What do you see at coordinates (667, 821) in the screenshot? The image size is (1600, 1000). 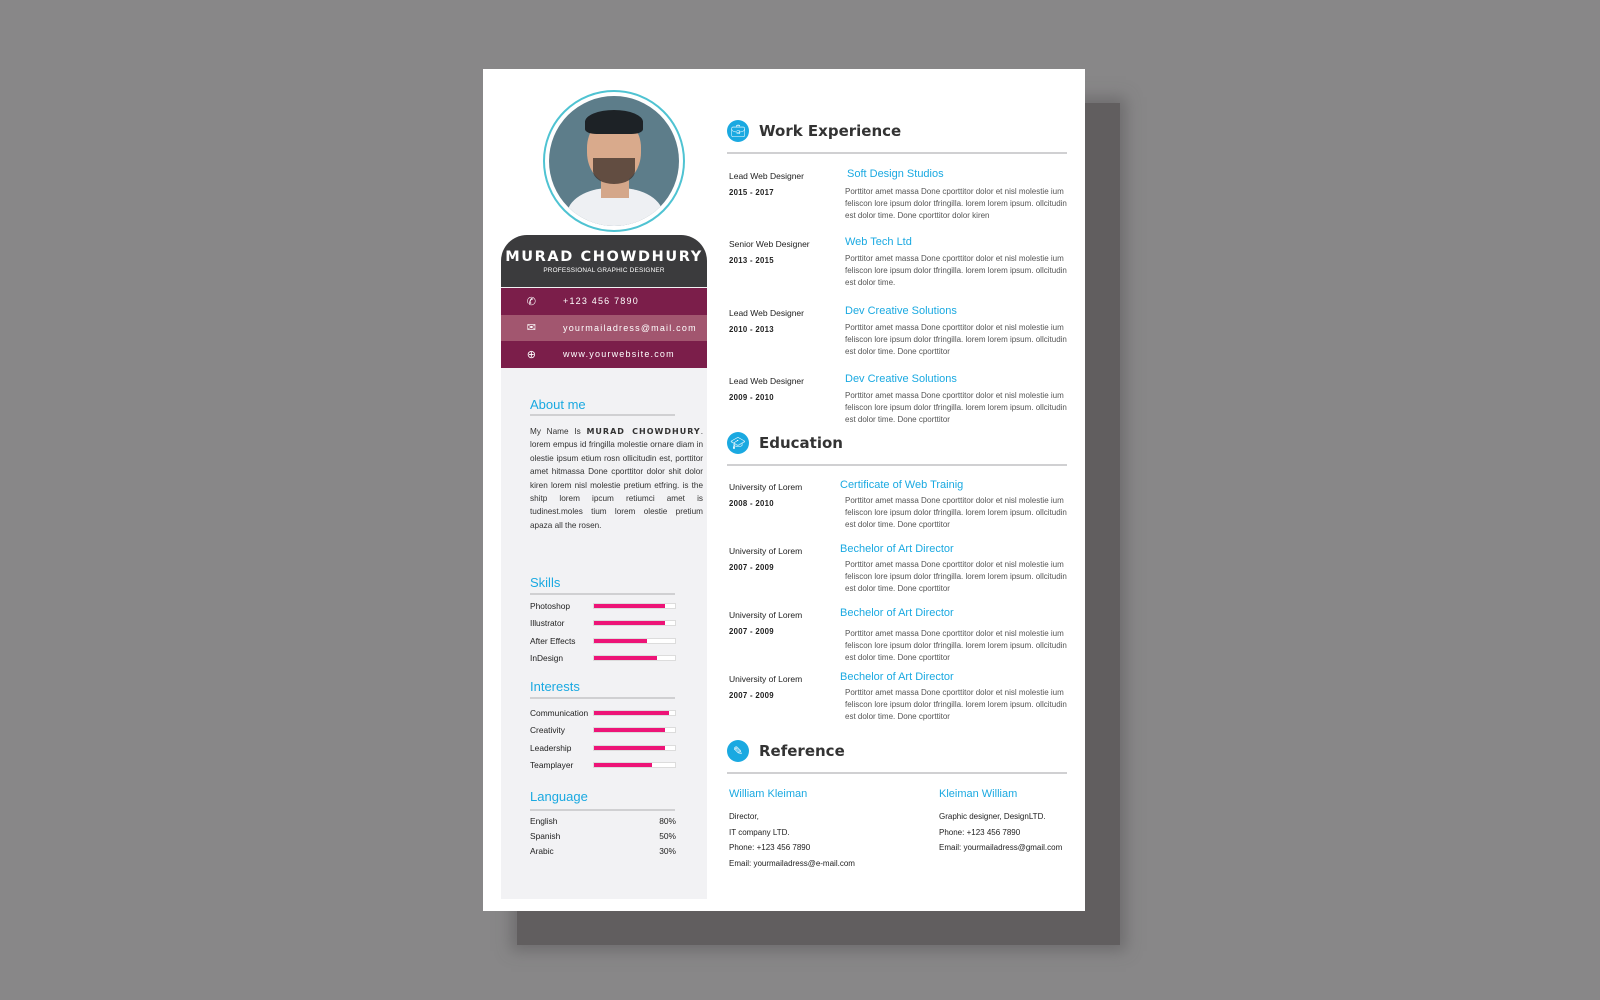 I see `language-value: 80%` at bounding box center [667, 821].